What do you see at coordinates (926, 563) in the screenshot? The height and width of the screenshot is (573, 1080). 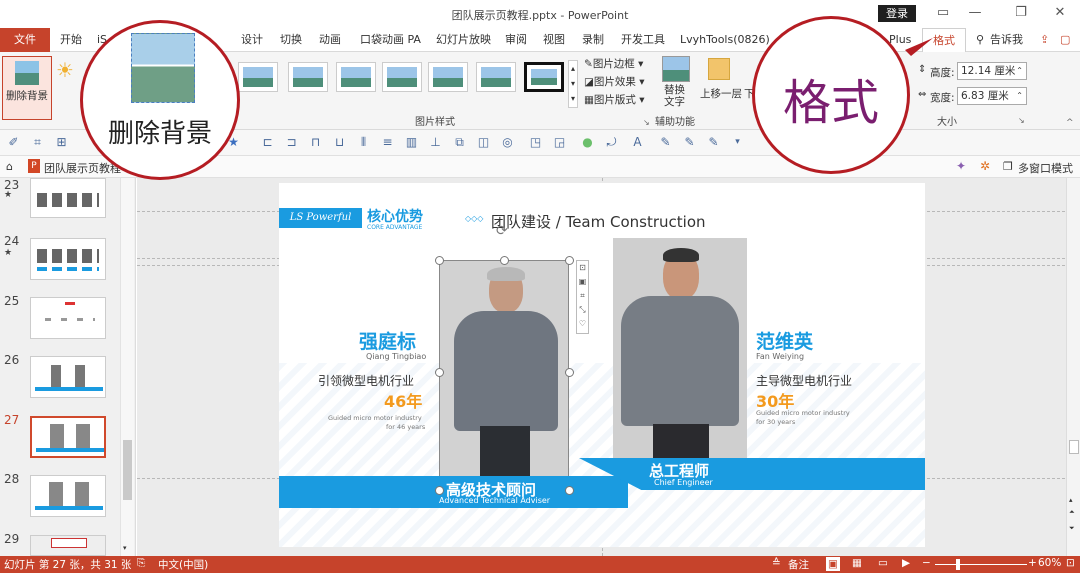 I see `zoom-out-icon: −` at bounding box center [926, 563].